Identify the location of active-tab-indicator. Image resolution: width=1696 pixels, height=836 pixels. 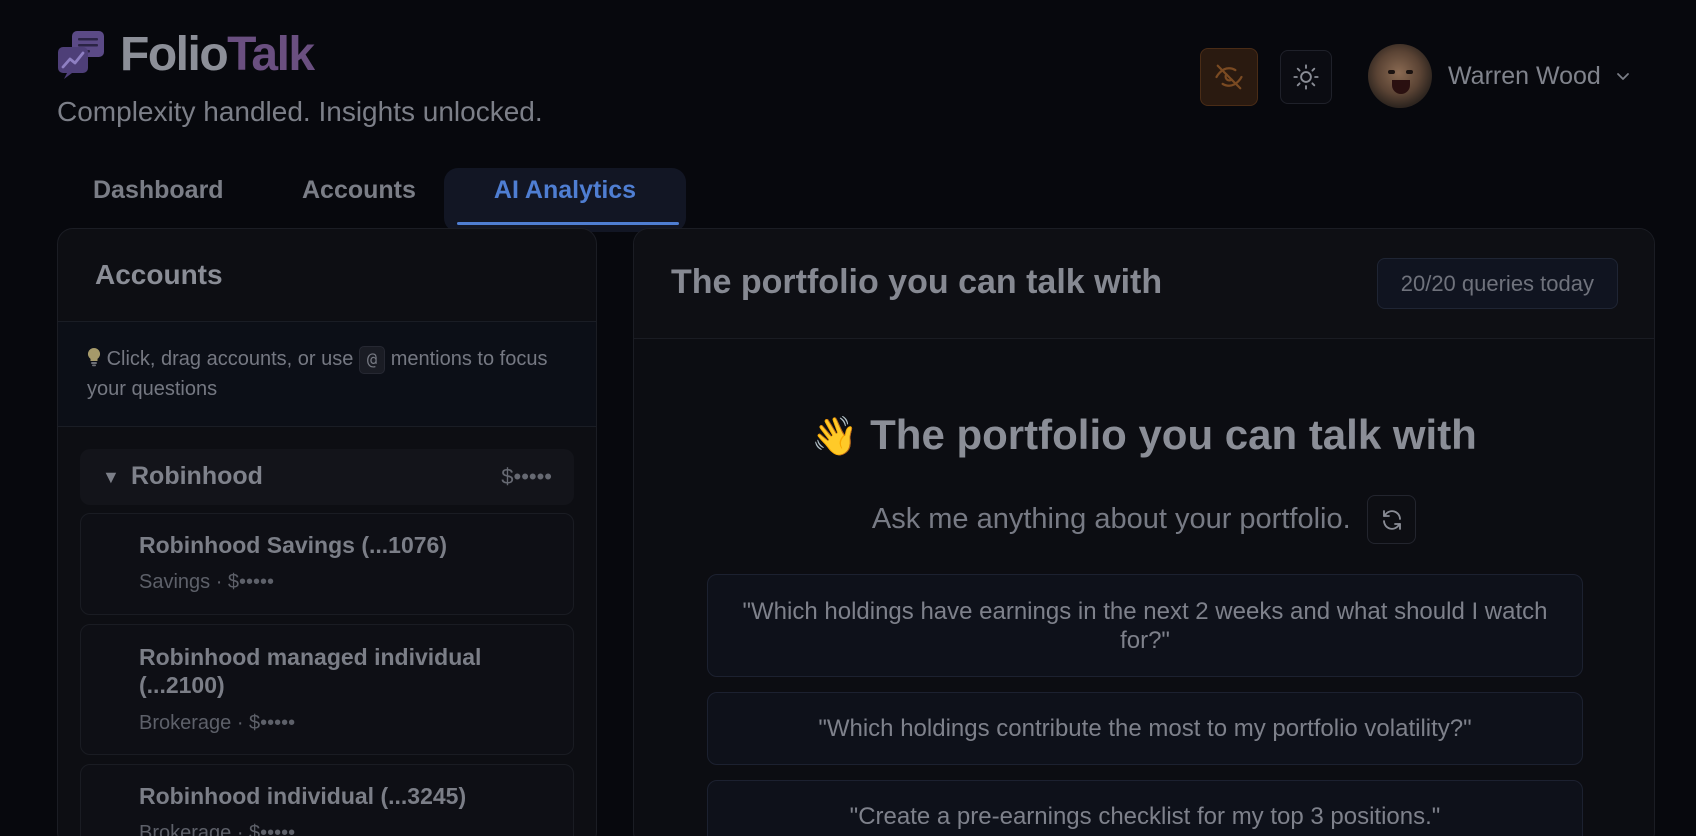
(568, 223).